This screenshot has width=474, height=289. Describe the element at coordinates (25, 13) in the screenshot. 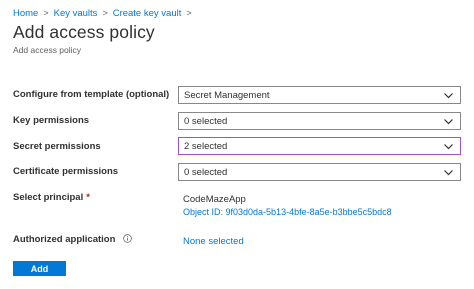

I see `breadcrumb-home: Home` at that location.